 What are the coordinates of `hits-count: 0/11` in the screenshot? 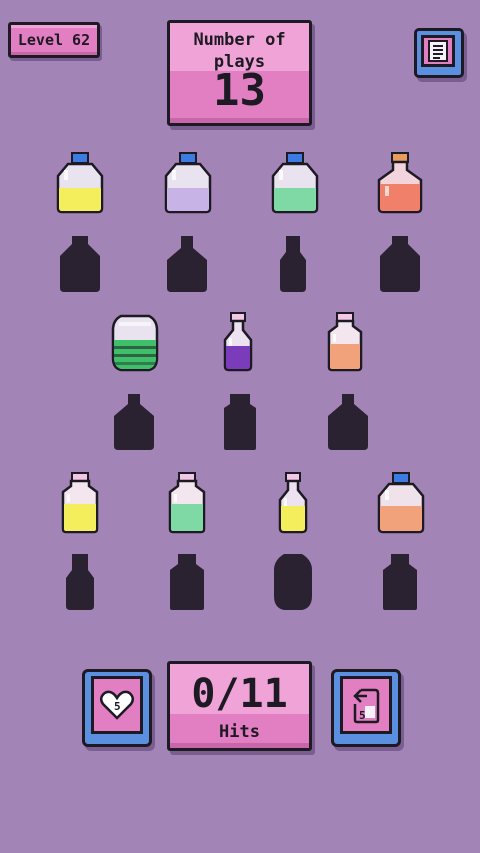 It's located at (239, 694).